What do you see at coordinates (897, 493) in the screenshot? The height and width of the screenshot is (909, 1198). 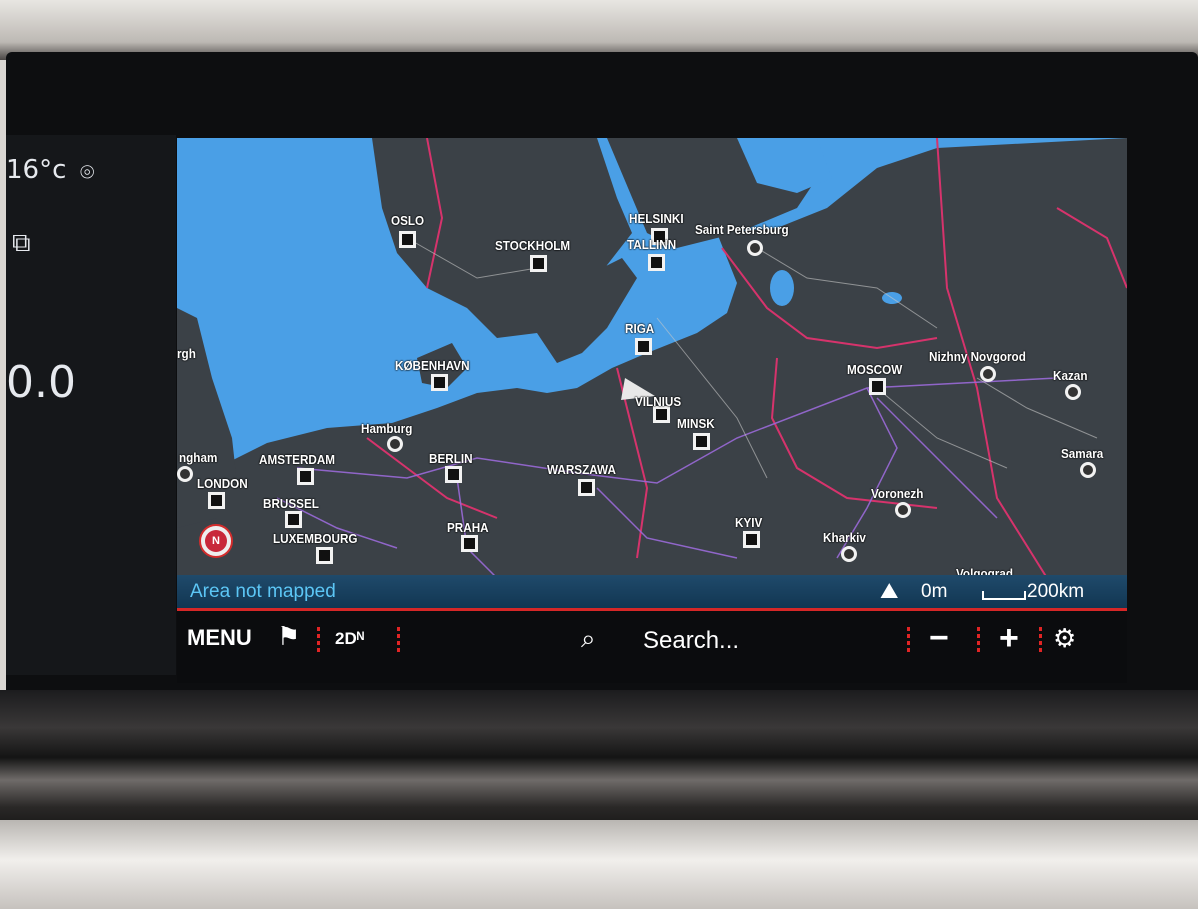 I see `city-label: Voronezh` at bounding box center [897, 493].